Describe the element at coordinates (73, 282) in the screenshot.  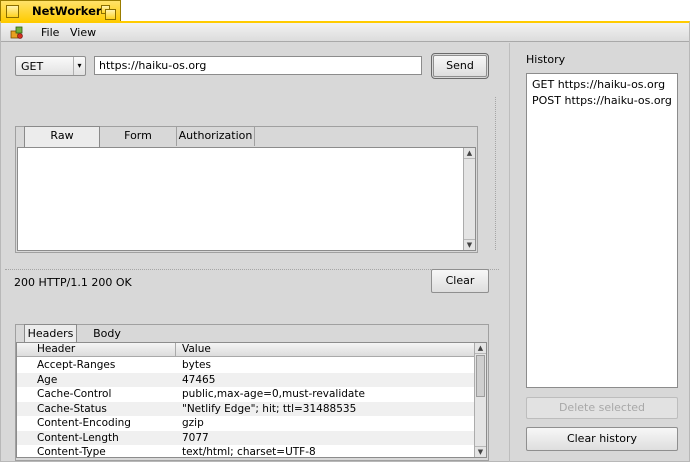
I see `response-status: 200 HTTP/1.1 200 OK` at that location.